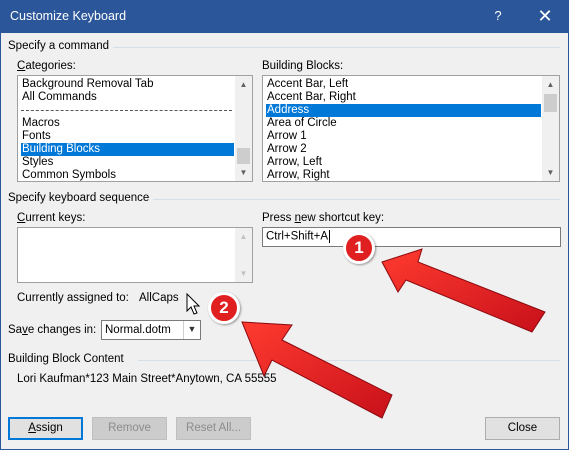 The height and width of the screenshot is (450, 569). What do you see at coordinates (224, 308) in the screenshot?
I see `annotation-badge-2: 2` at bounding box center [224, 308].